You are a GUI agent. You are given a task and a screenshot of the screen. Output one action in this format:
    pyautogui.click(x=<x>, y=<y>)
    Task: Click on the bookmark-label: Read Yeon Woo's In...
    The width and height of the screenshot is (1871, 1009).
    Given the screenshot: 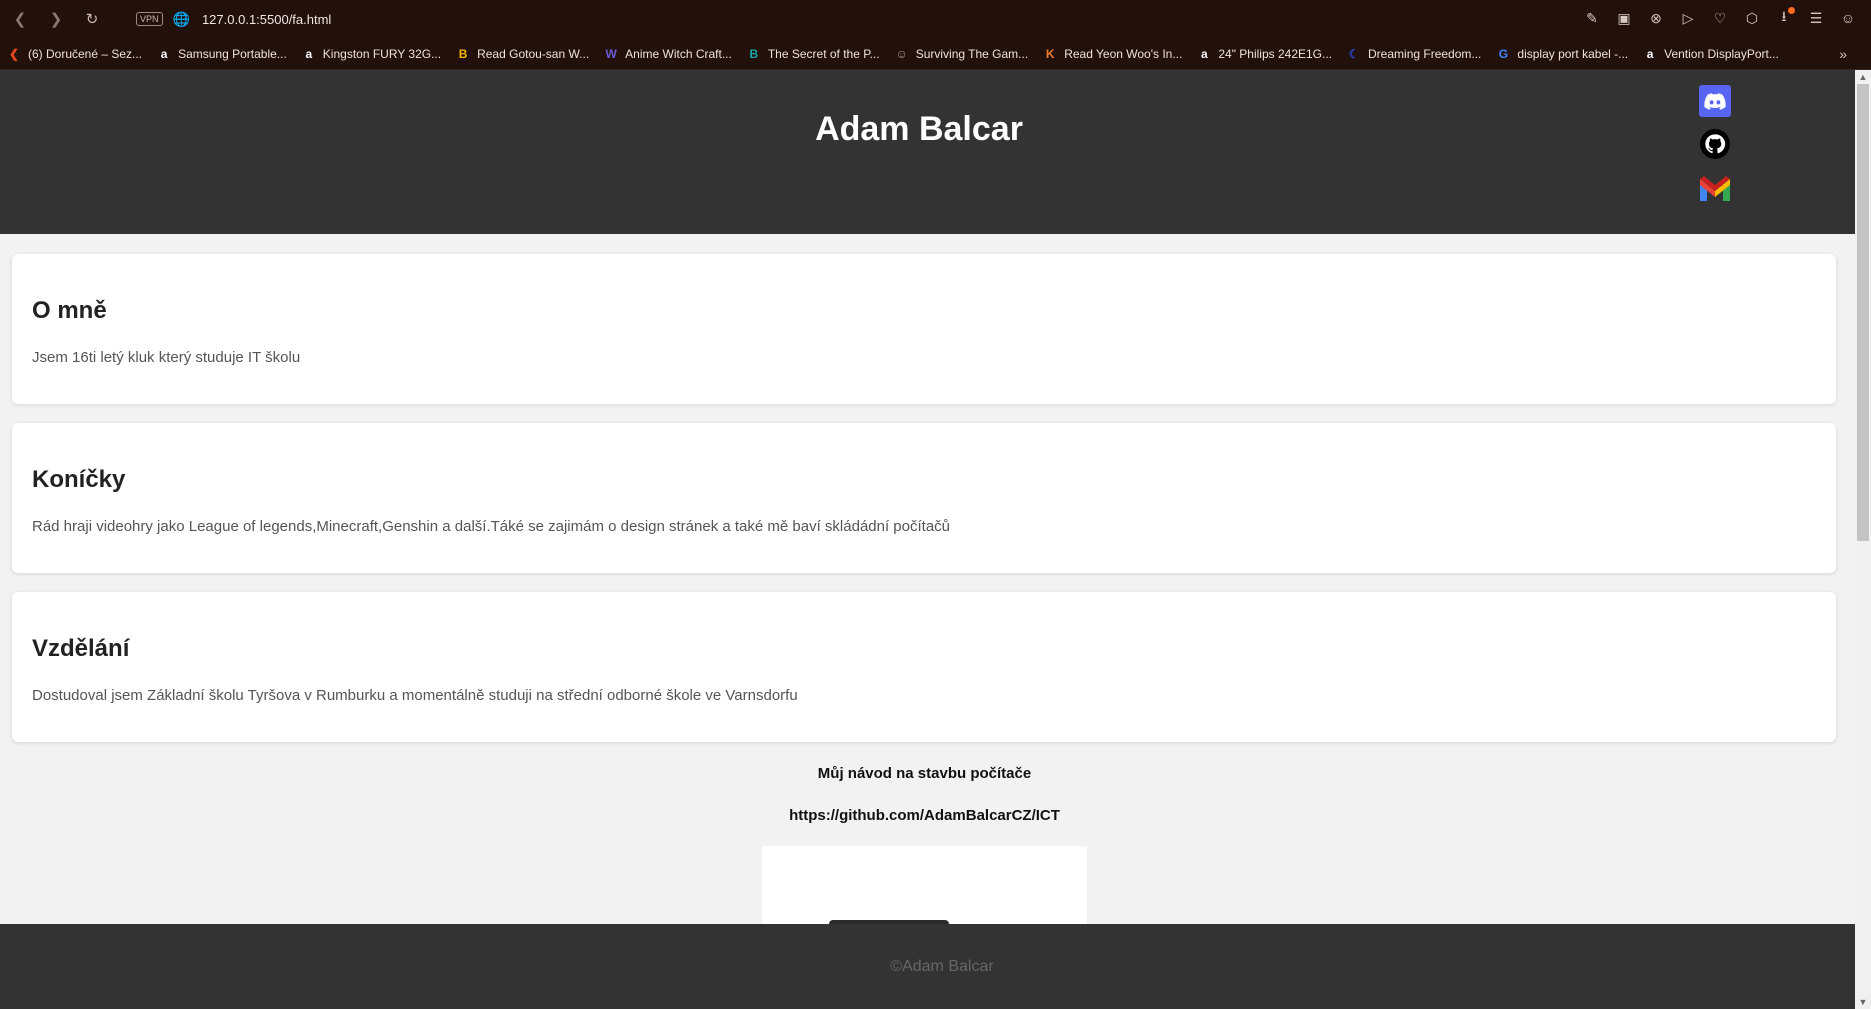 What is the action you would take?
    pyautogui.click(x=1123, y=53)
    